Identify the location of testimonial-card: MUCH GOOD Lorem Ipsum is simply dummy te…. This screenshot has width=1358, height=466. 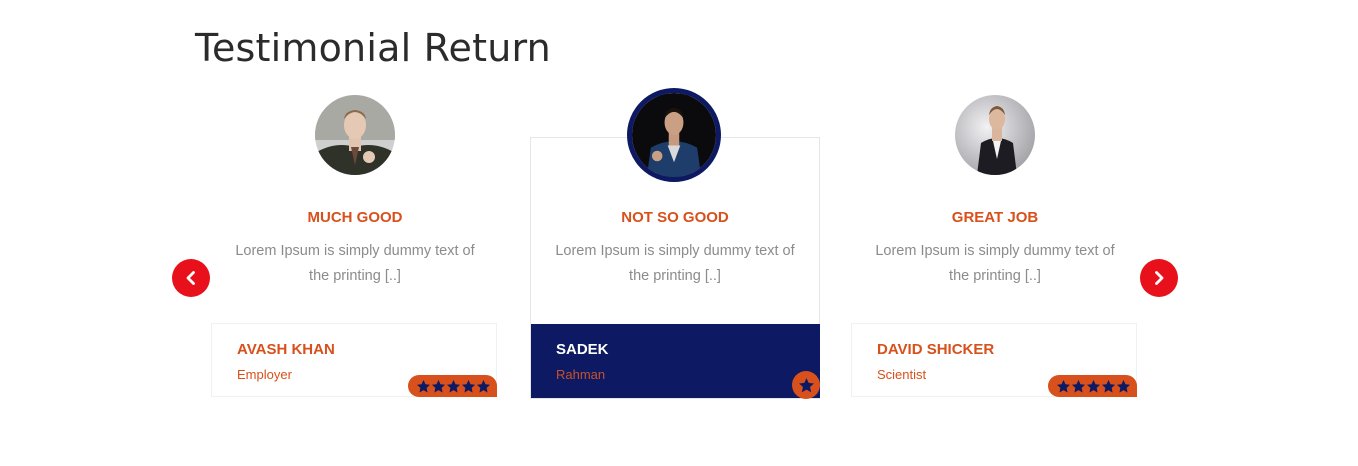
(355, 243).